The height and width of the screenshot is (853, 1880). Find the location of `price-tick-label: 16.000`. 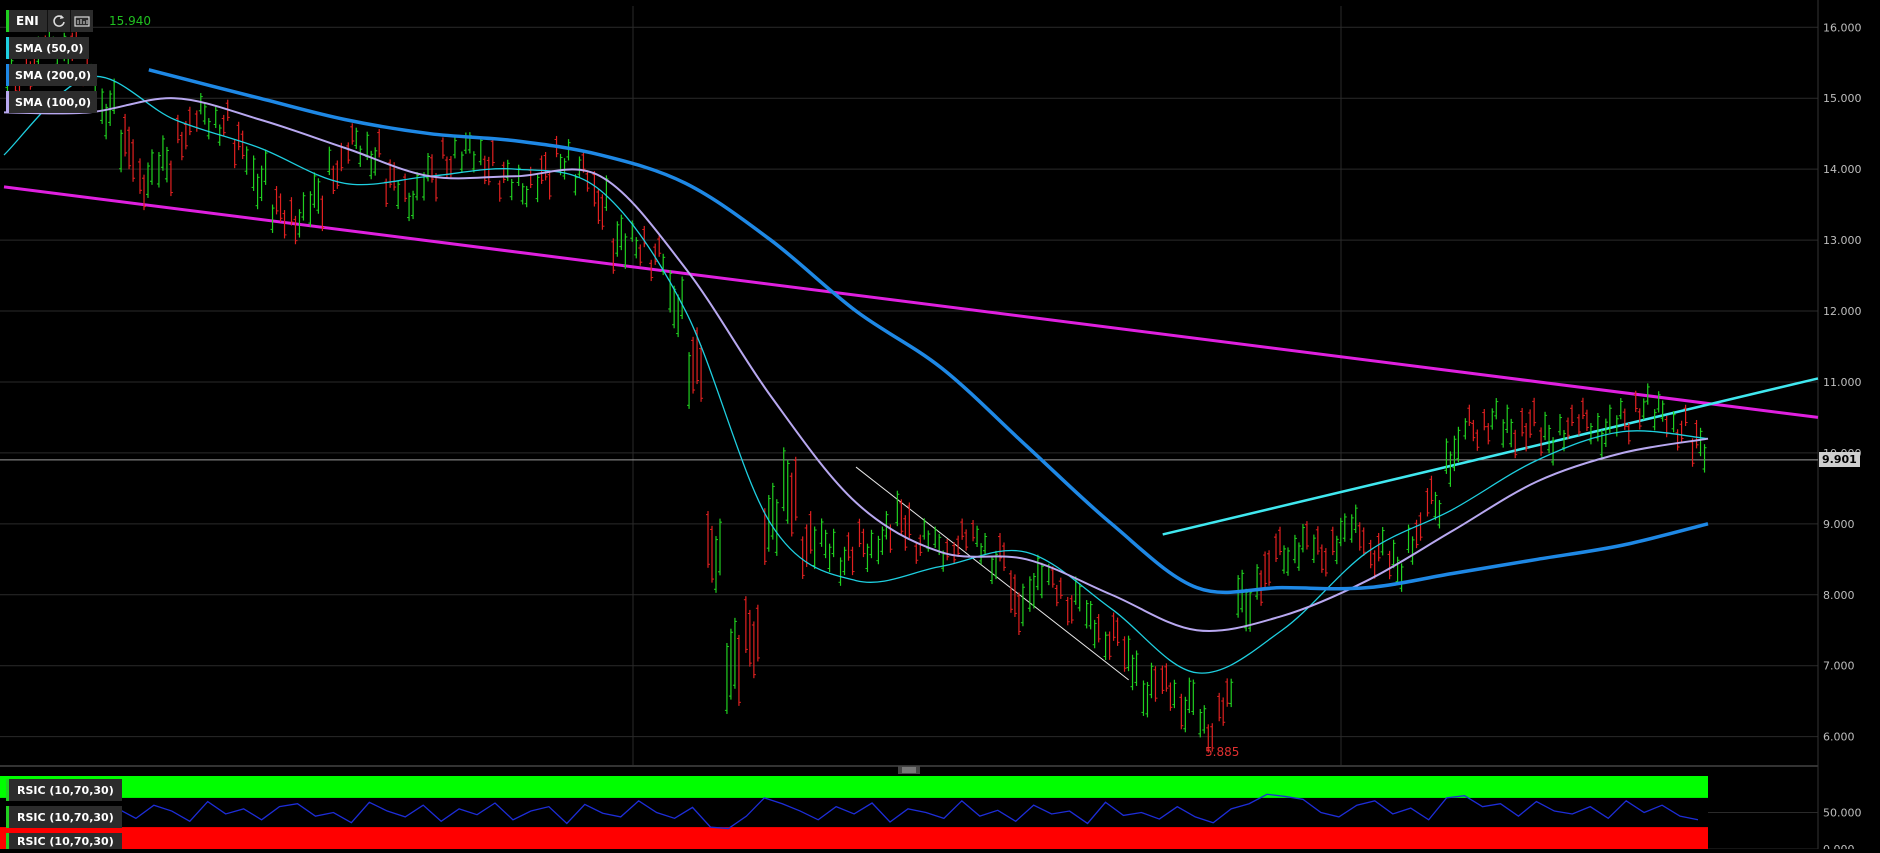

price-tick-label: 16.000 is located at coordinates (1842, 27).